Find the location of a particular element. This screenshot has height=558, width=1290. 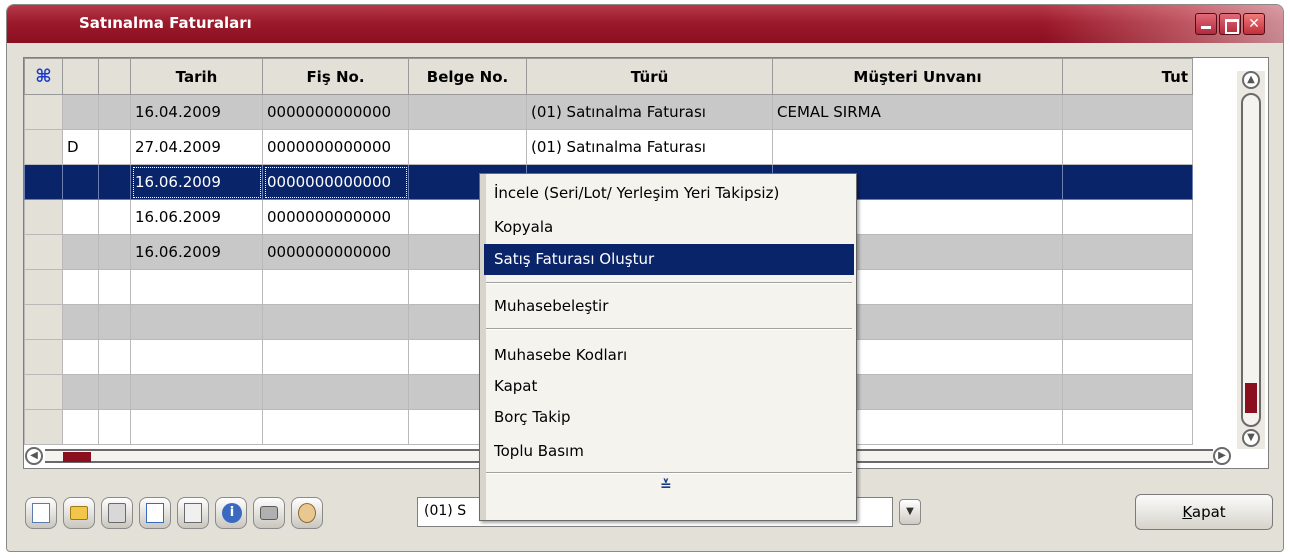

expand-menu-icon: ≚ is located at coordinates (666, 486).